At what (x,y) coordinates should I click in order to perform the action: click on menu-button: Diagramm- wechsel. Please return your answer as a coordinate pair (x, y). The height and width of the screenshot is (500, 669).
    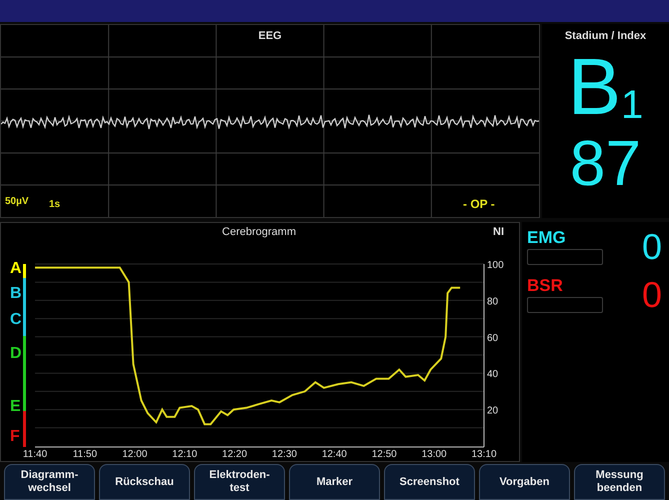
    Looking at the image, I should click on (49, 482).